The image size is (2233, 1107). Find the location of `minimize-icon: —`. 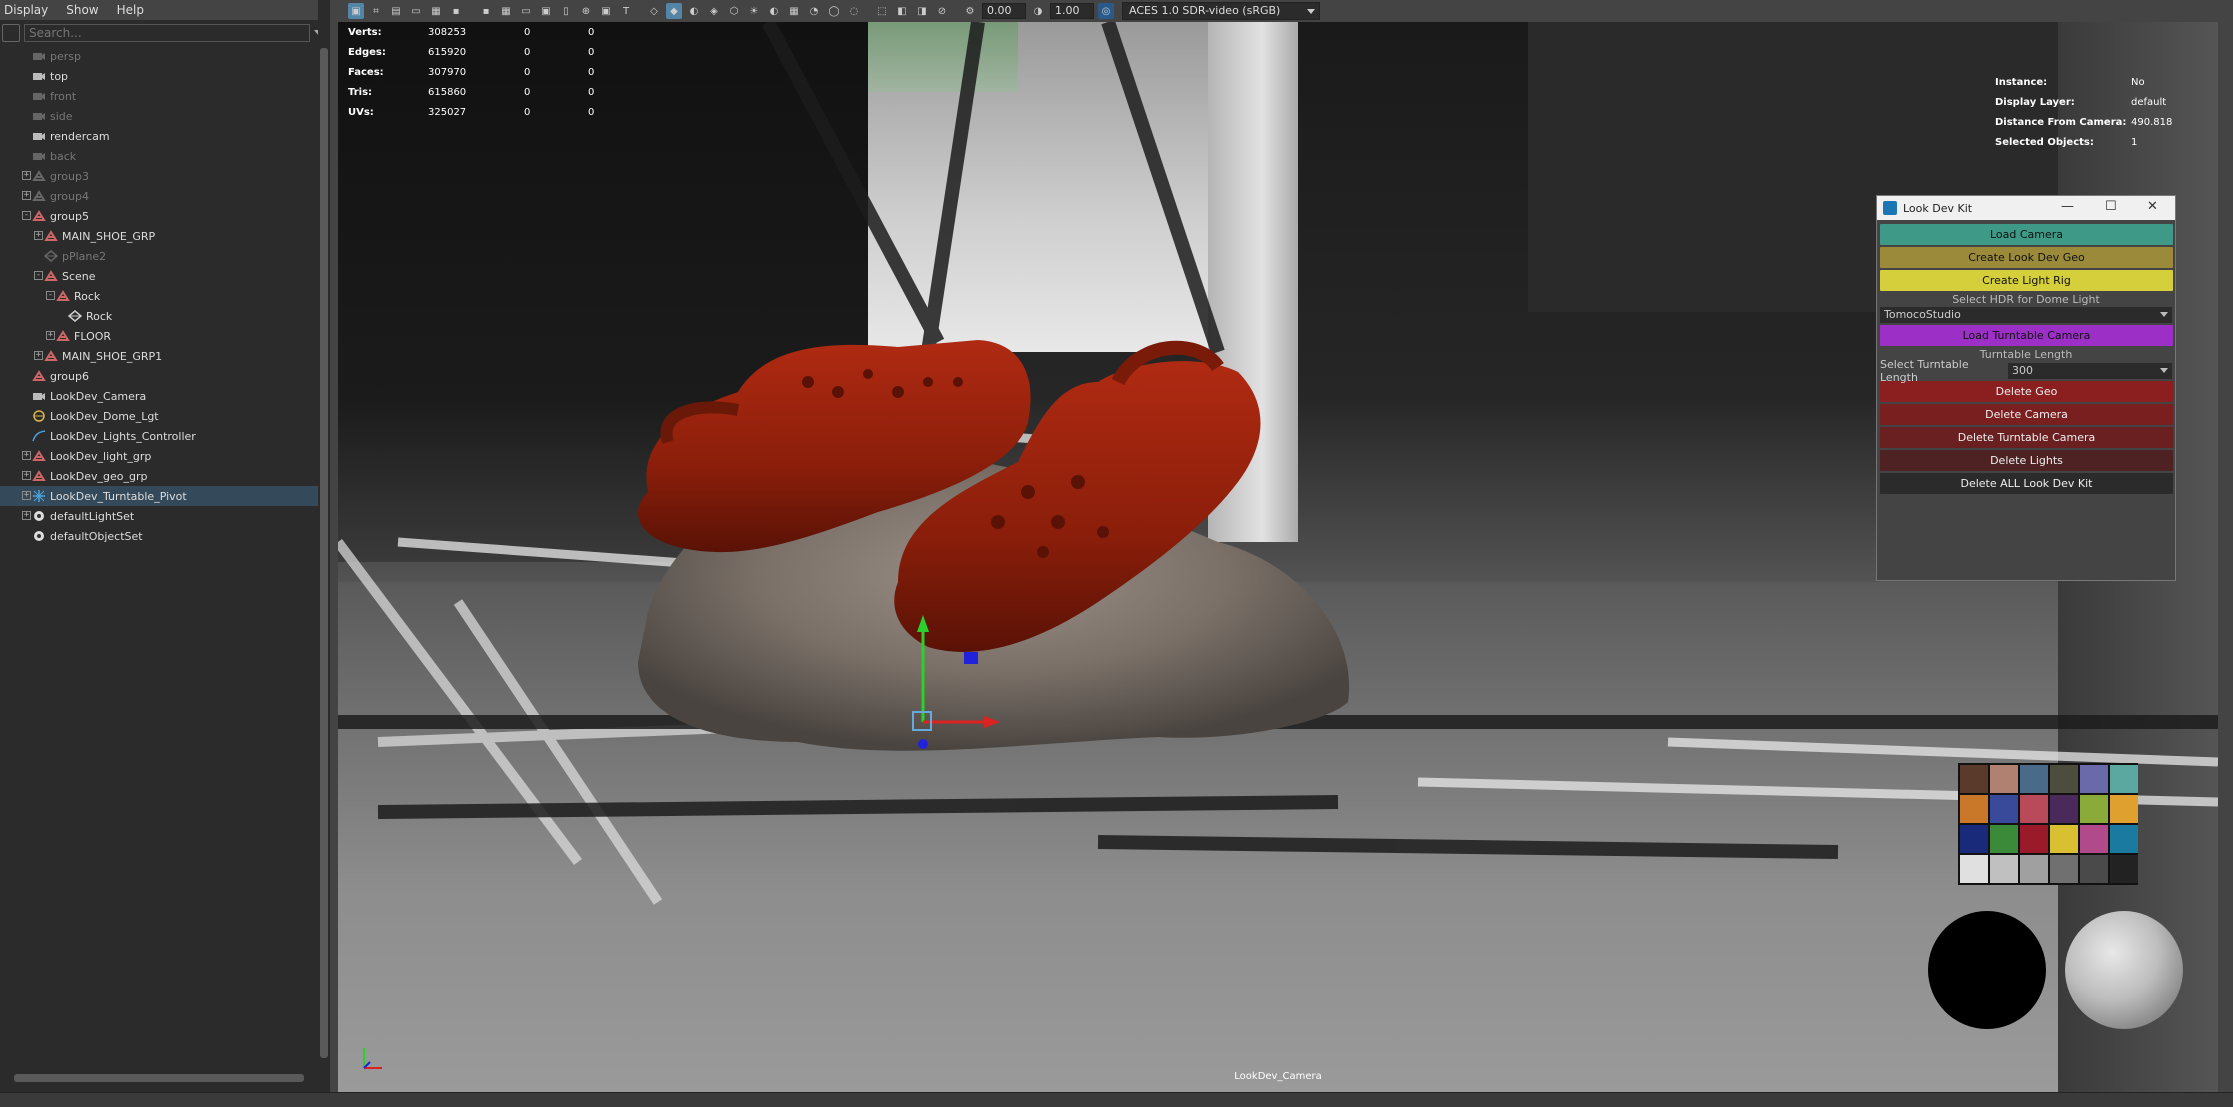

minimize-icon: — is located at coordinates (2067, 206).